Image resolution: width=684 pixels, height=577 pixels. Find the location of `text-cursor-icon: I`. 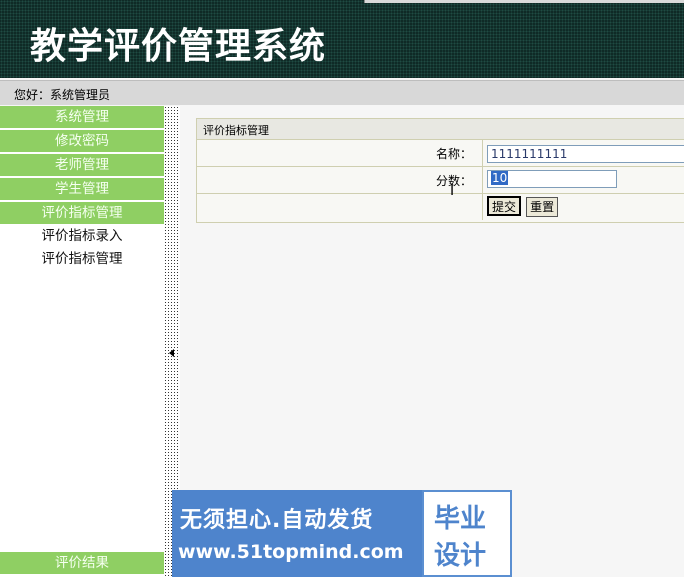

text-cursor-icon: I is located at coordinates (452, 191).